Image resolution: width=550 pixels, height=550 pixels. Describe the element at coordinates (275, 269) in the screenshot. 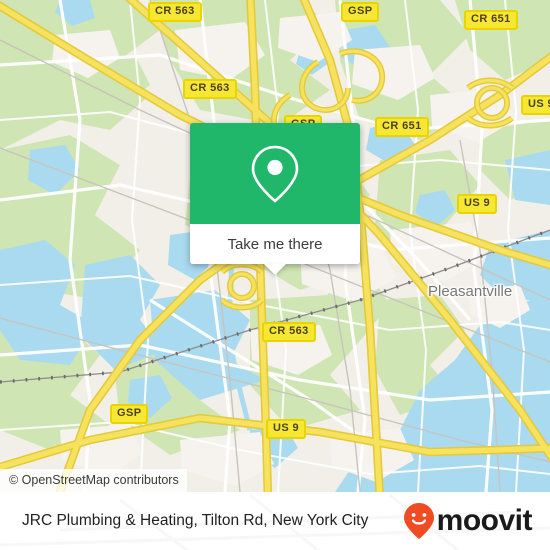

I see `popup-pointer-tail` at that location.